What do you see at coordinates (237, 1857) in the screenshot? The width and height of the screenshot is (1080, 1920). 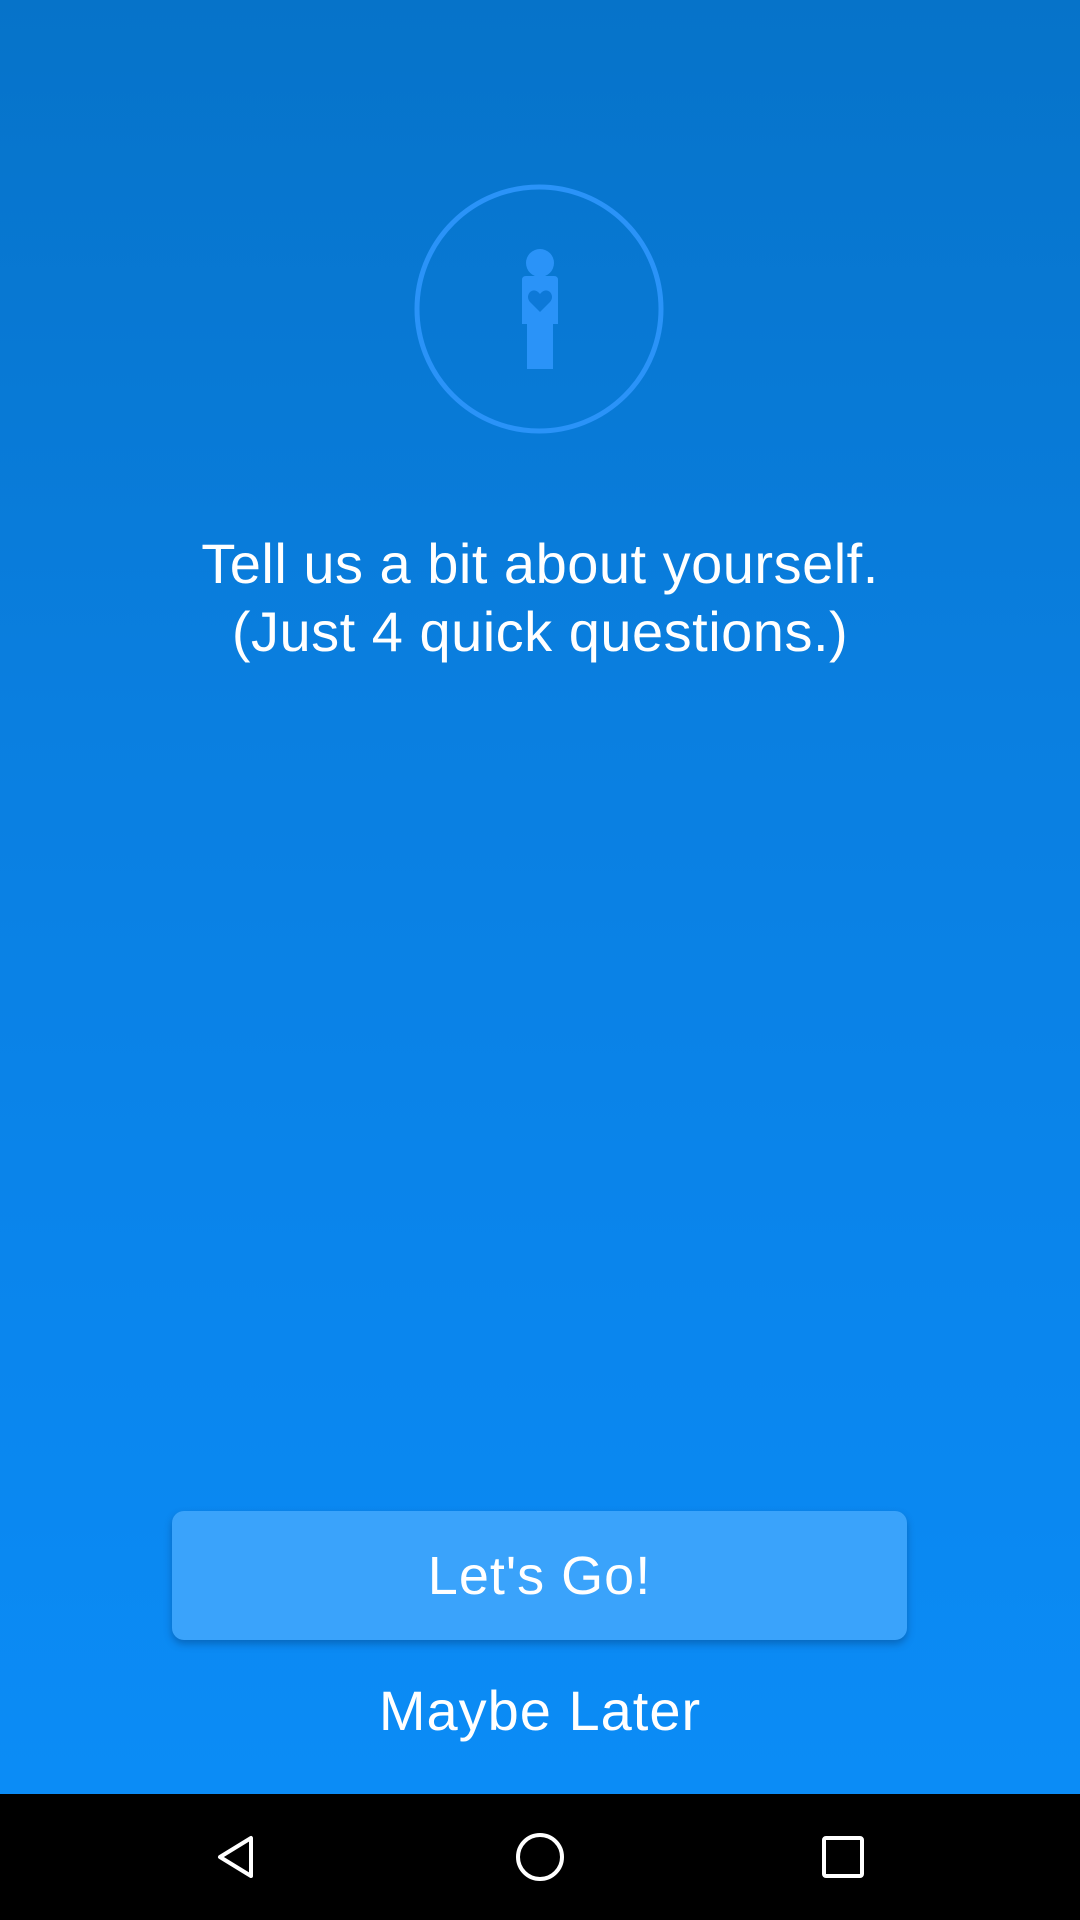 I see `back-triangle-icon` at bounding box center [237, 1857].